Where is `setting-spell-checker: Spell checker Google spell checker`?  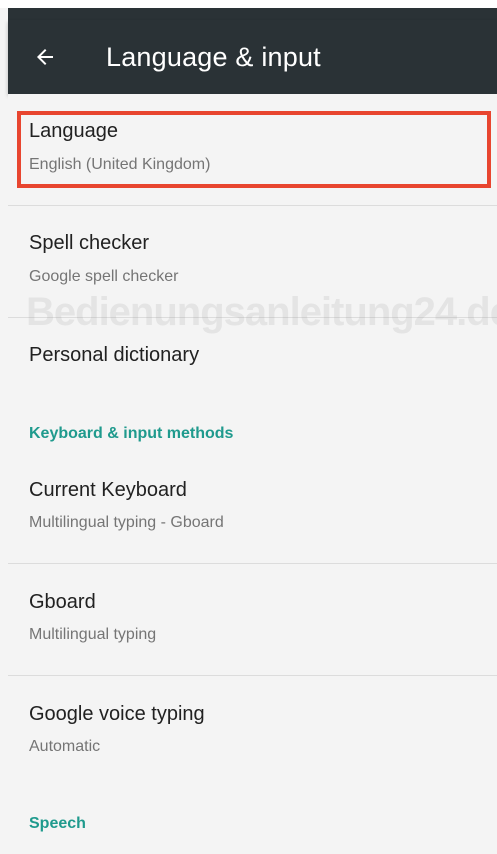 setting-spell-checker: Spell checker Google spell checker is located at coordinates (252, 261).